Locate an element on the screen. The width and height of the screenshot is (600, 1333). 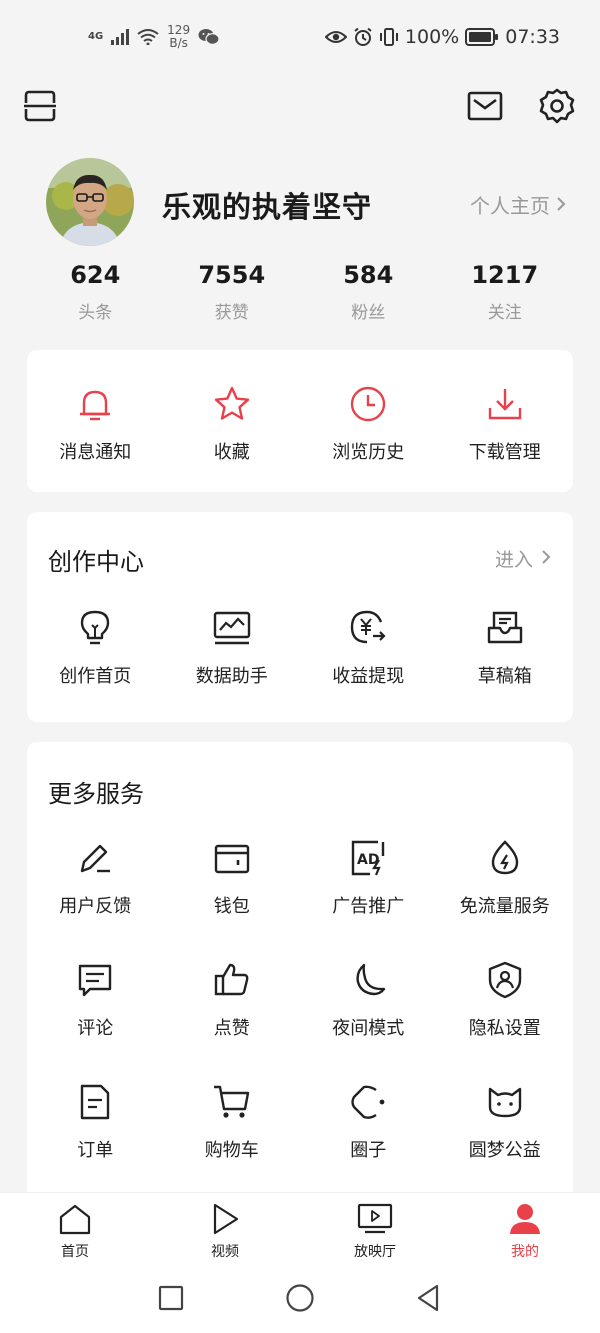
creation-item-drafts: 草稿箱 is located at coordinates (505, 647).